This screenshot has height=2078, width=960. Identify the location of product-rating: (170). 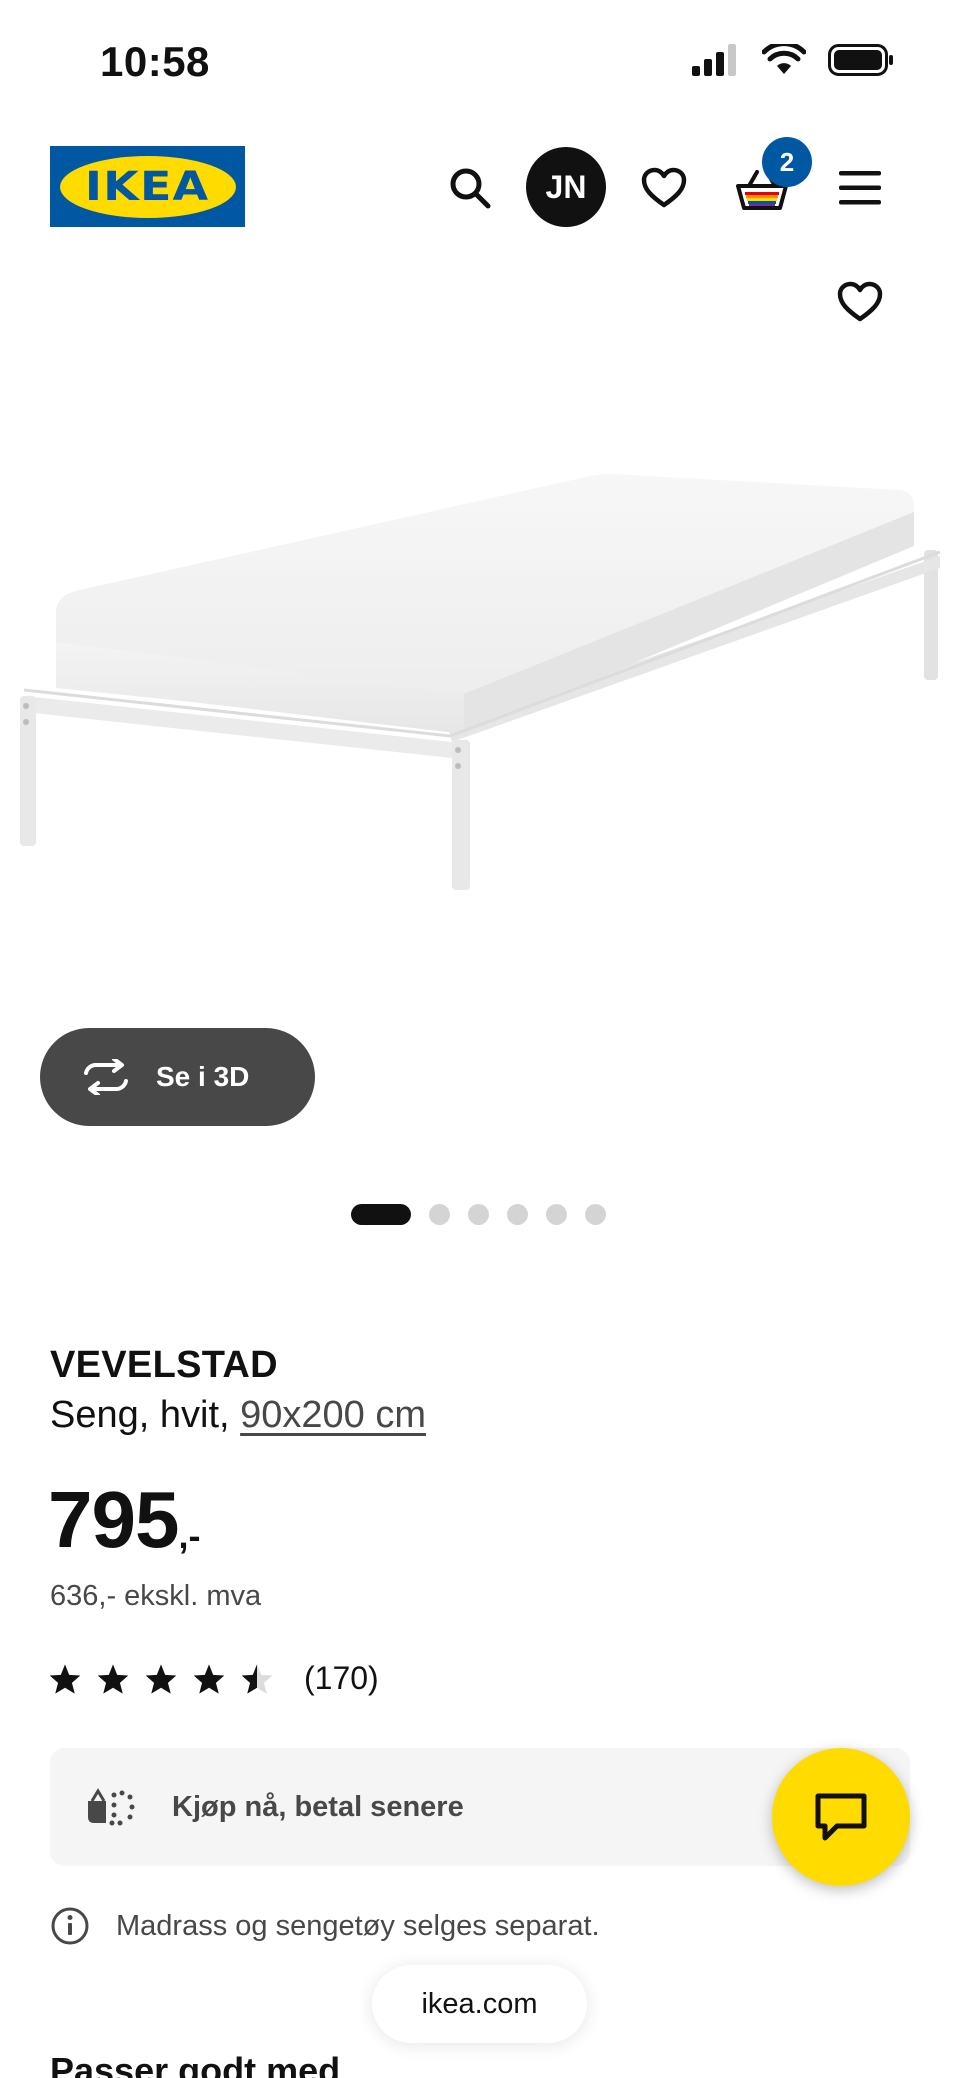
(213, 1678).